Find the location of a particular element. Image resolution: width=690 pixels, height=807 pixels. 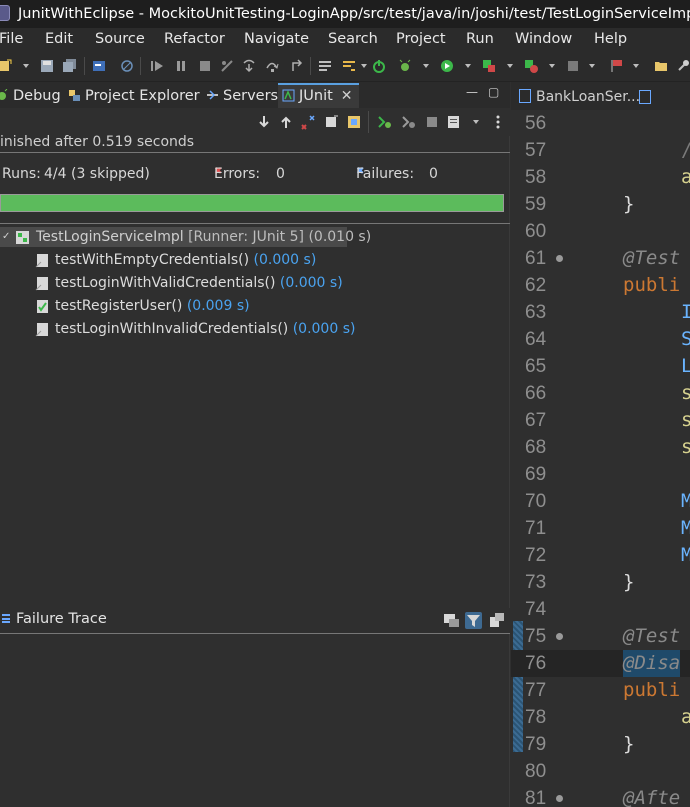

flag-dropdown-icon is located at coordinates (636, 66).